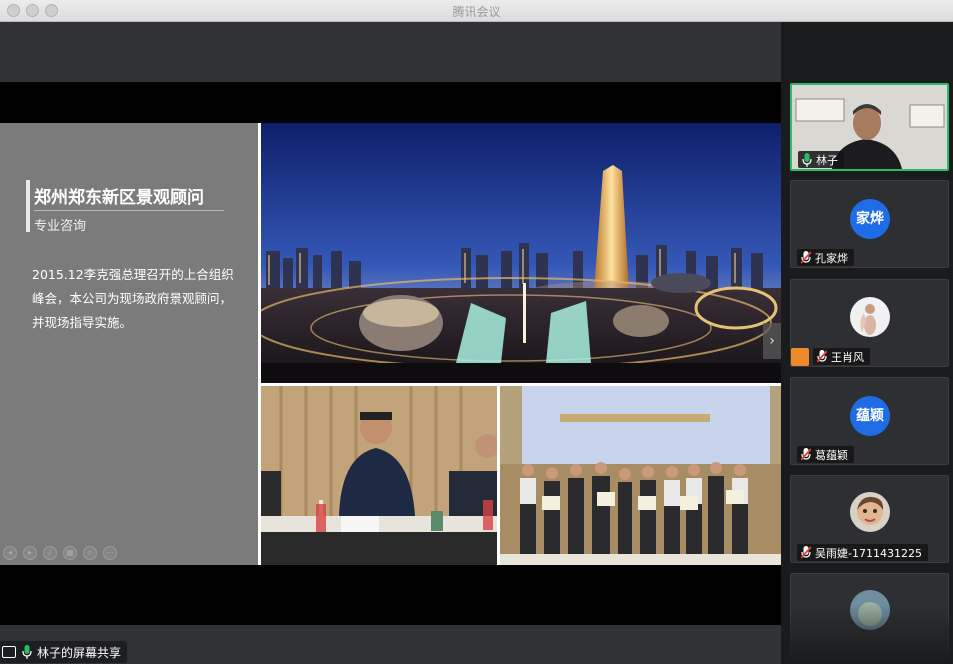  What do you see at coordinates (50, 553) in the screenshot?
I see `pen-icon: /` at bounding box center [50, 553].